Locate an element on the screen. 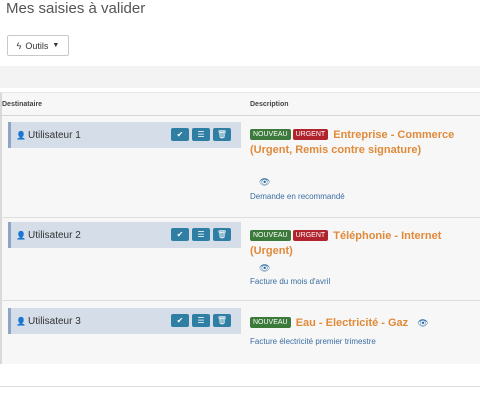  table-bottom-border is located at coordinates (240, 386).